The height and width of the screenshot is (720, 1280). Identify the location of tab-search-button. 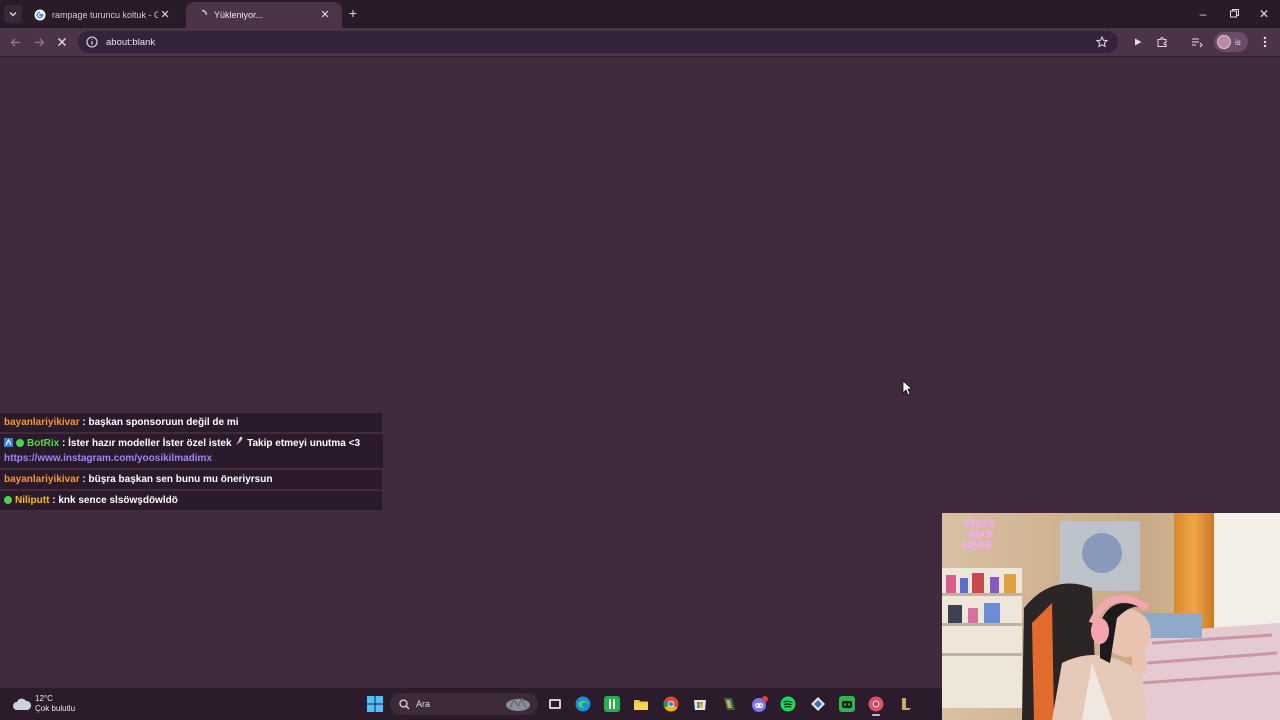
(13, 14).